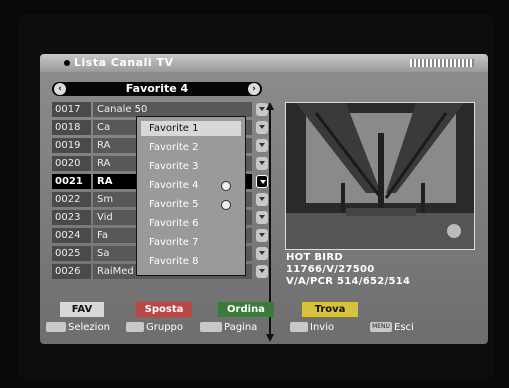 The image size is (509, 388). I want to click on favorite-menu-item: Favorite 6, so click(191, 223).